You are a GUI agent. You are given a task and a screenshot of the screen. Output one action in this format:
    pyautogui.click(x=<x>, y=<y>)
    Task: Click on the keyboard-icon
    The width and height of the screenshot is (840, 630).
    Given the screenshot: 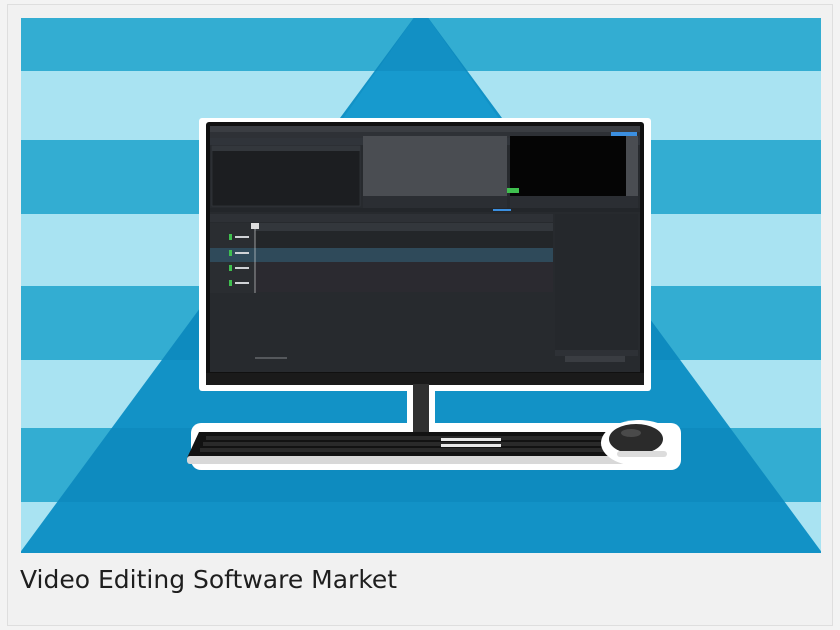 What is the action you would take?
    pyautogui.click(x=407, y=448)
    